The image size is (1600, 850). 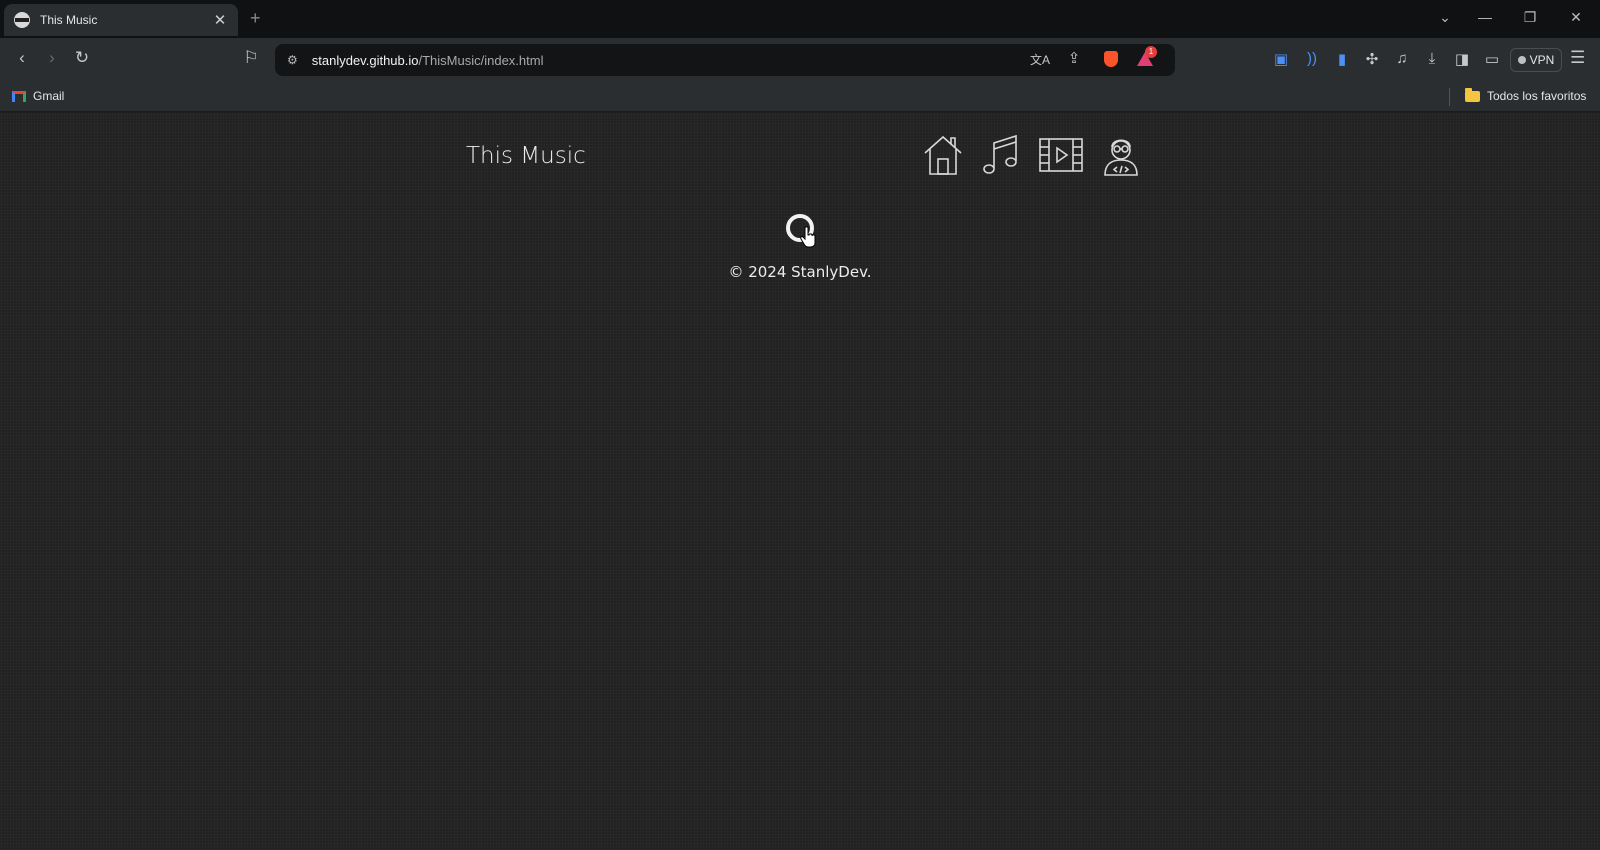 What do you see at coordinates (69, 20) in the screenshot?
I see `tab-title: This Music` at bounding box center [69, 20].